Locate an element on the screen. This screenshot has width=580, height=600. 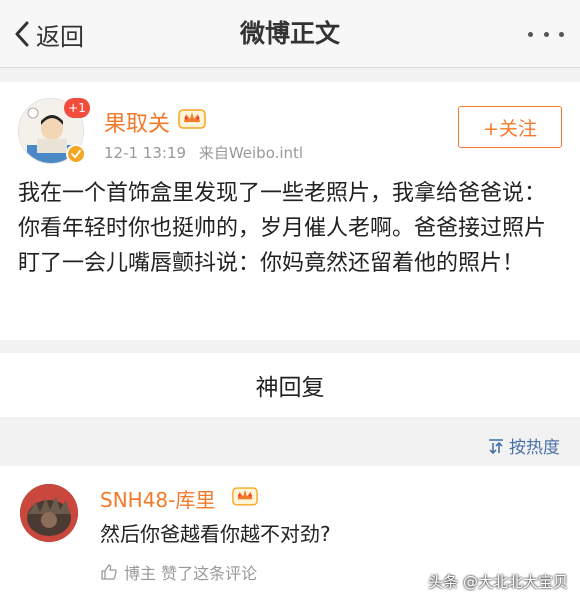
sort-label: 按热度 is located at coordinates (534, 448).